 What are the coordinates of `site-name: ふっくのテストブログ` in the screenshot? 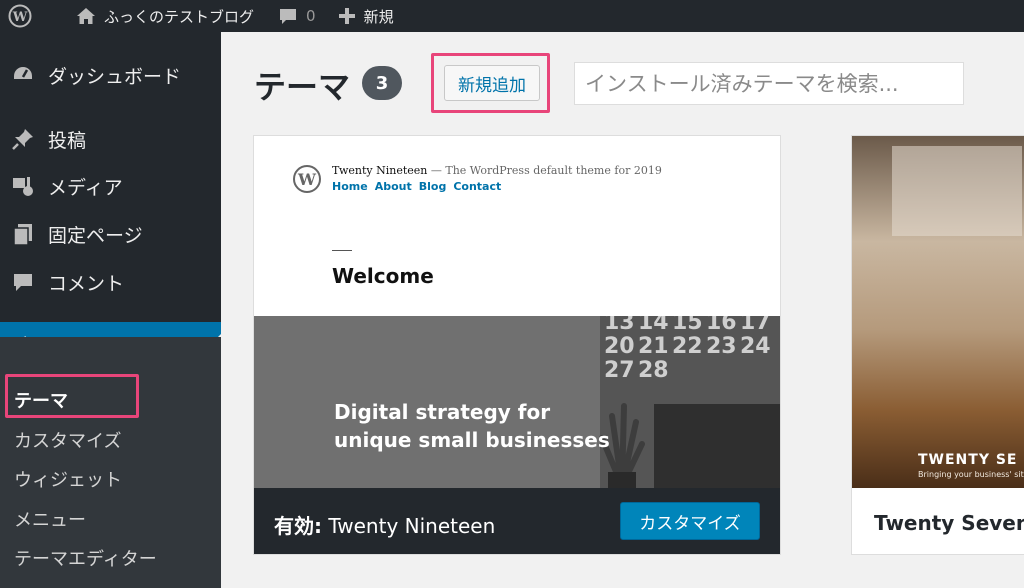 It's located at (179, 16).